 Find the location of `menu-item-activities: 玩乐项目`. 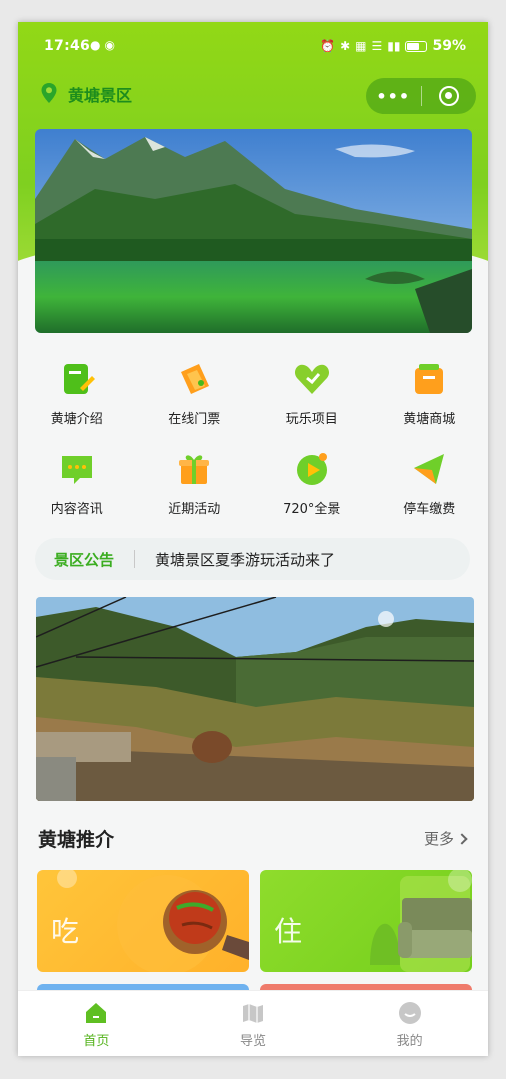

menu-item-activities: 玩乐项目 is located at coordinates (312, 403).